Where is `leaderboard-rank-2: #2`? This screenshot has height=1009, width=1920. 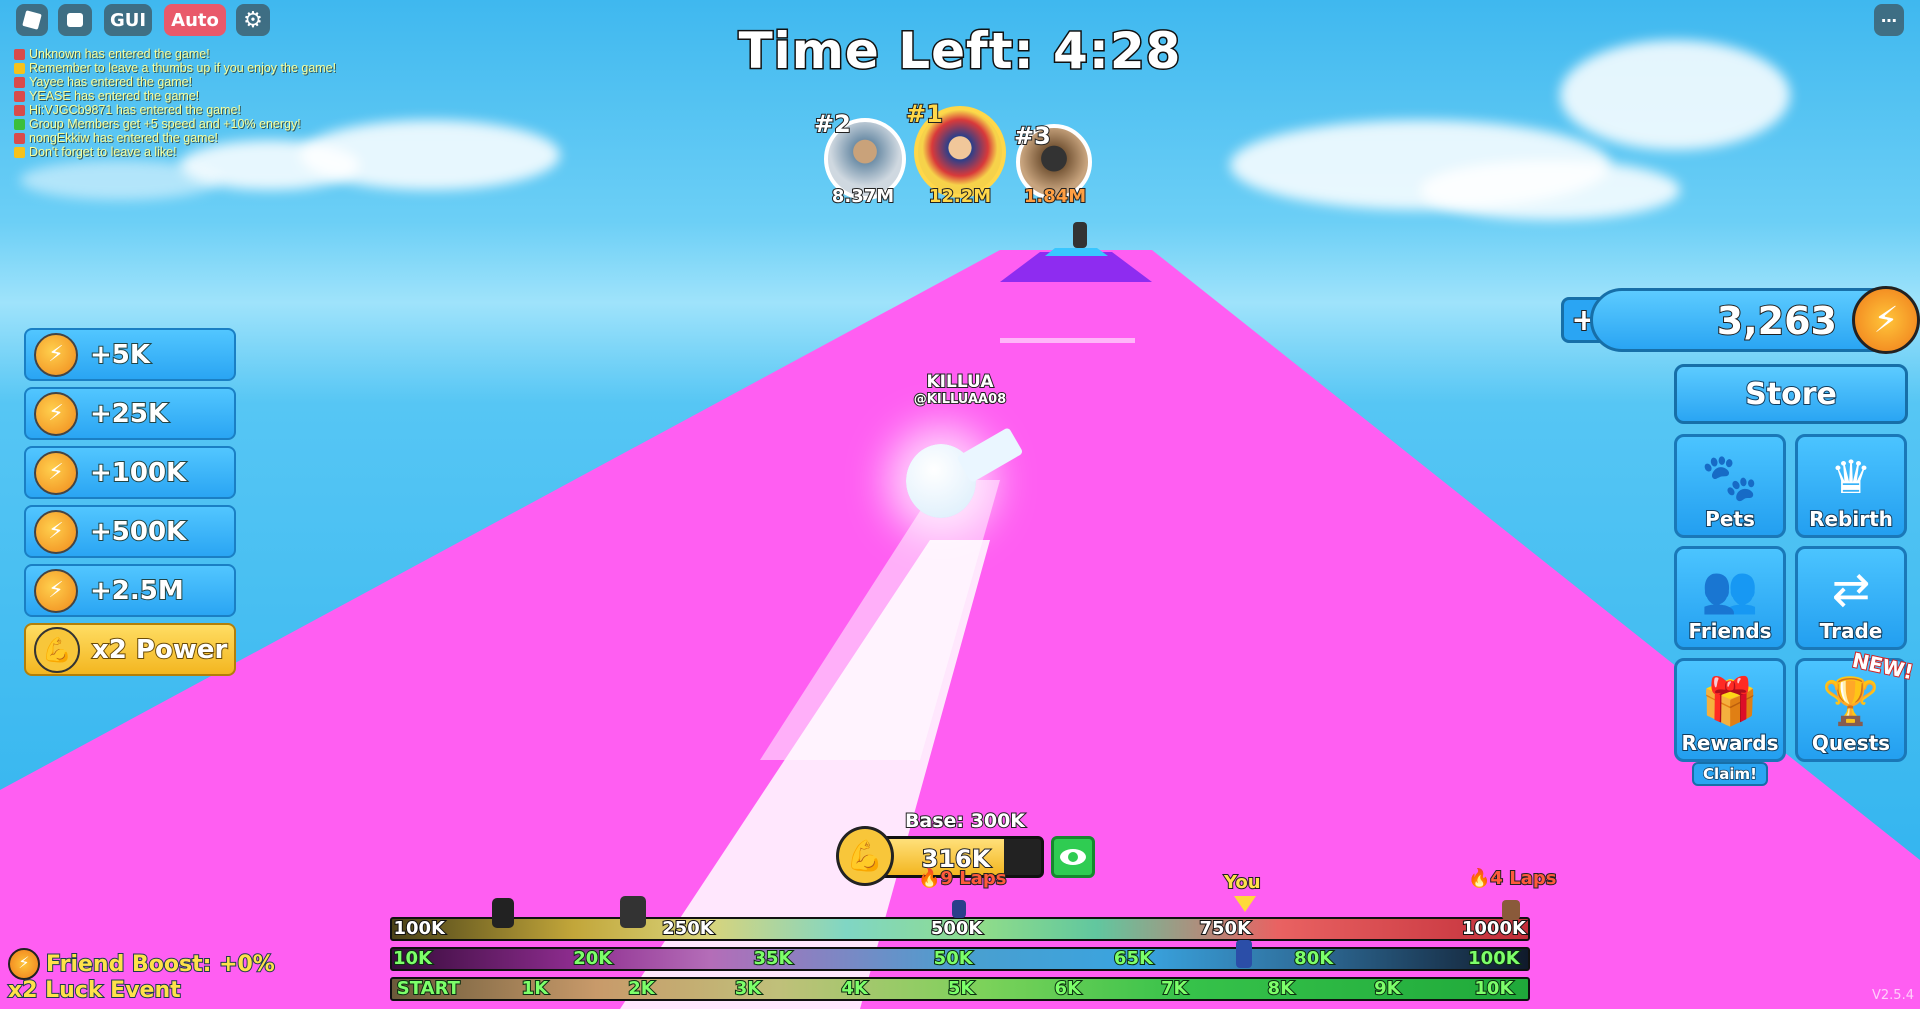
leaderboard-rank-2: #2 is located at coordinates (832, 124).